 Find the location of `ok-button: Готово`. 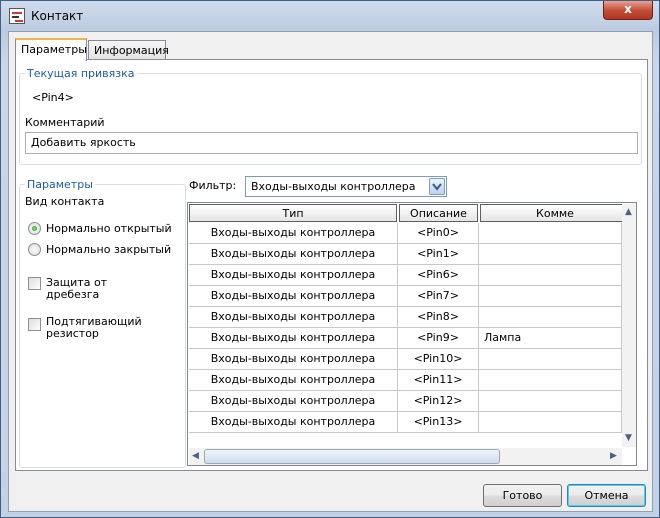

ok-button: Готово is located at coordinates (522, 495).